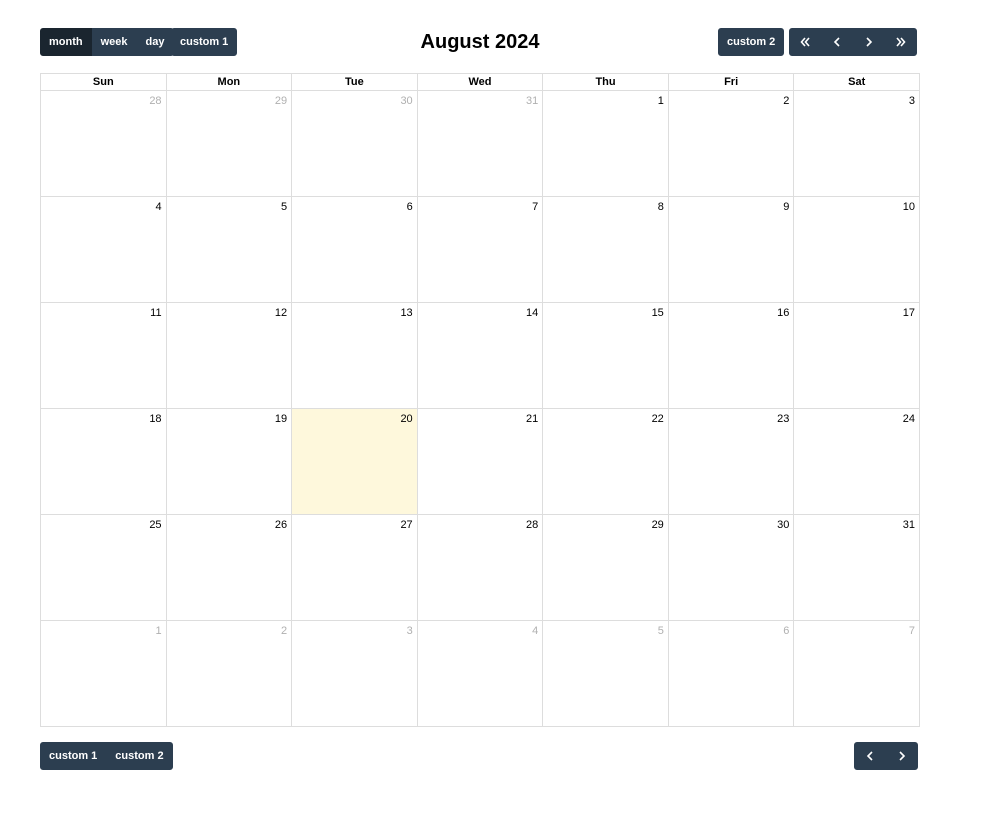 This screenshot has width=989, height=822. What do you see at coordinates (73, 756) in the screenshot?
I see `footer-custom1-button: custom 1` at bounding box center [73, 756].